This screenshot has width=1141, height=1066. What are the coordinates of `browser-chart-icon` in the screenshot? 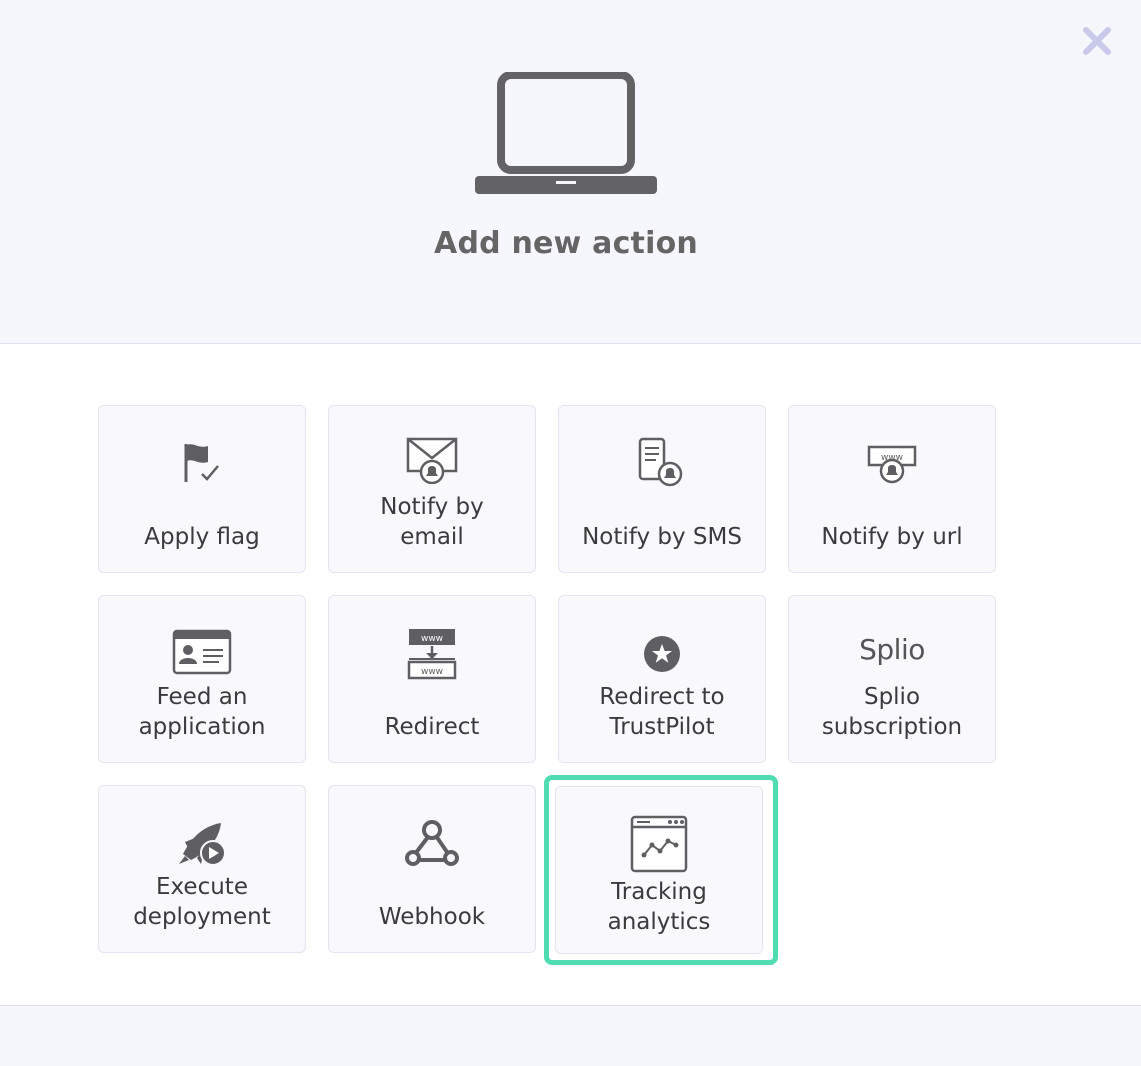 It's located at (659, 844).